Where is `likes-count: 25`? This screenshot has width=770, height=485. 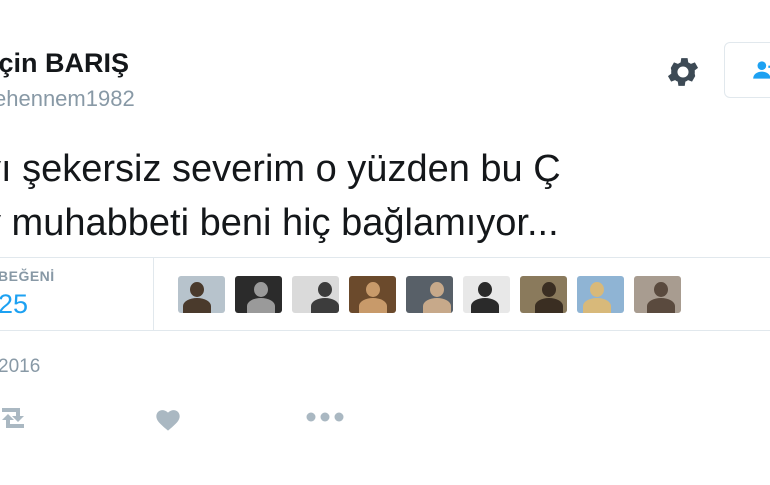 likes-count: 25 is located at coordinates (14, 304).